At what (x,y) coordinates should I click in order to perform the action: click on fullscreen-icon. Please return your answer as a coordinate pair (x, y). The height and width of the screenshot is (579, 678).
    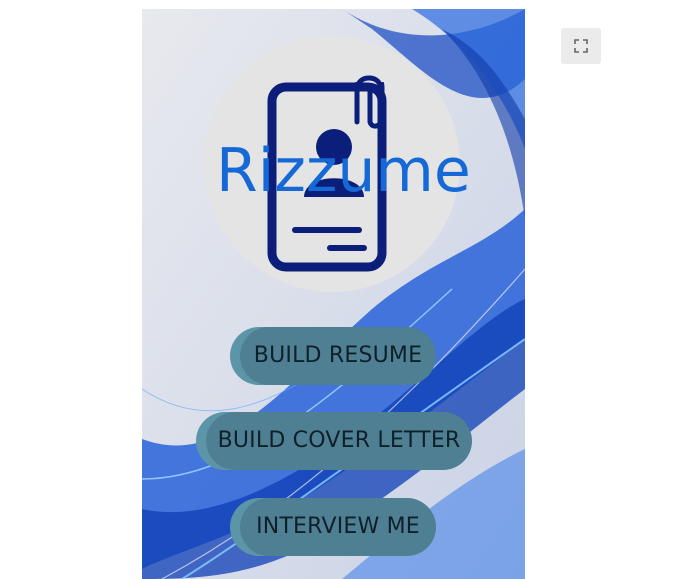
    Looking at the image, I should click on (581, 46).